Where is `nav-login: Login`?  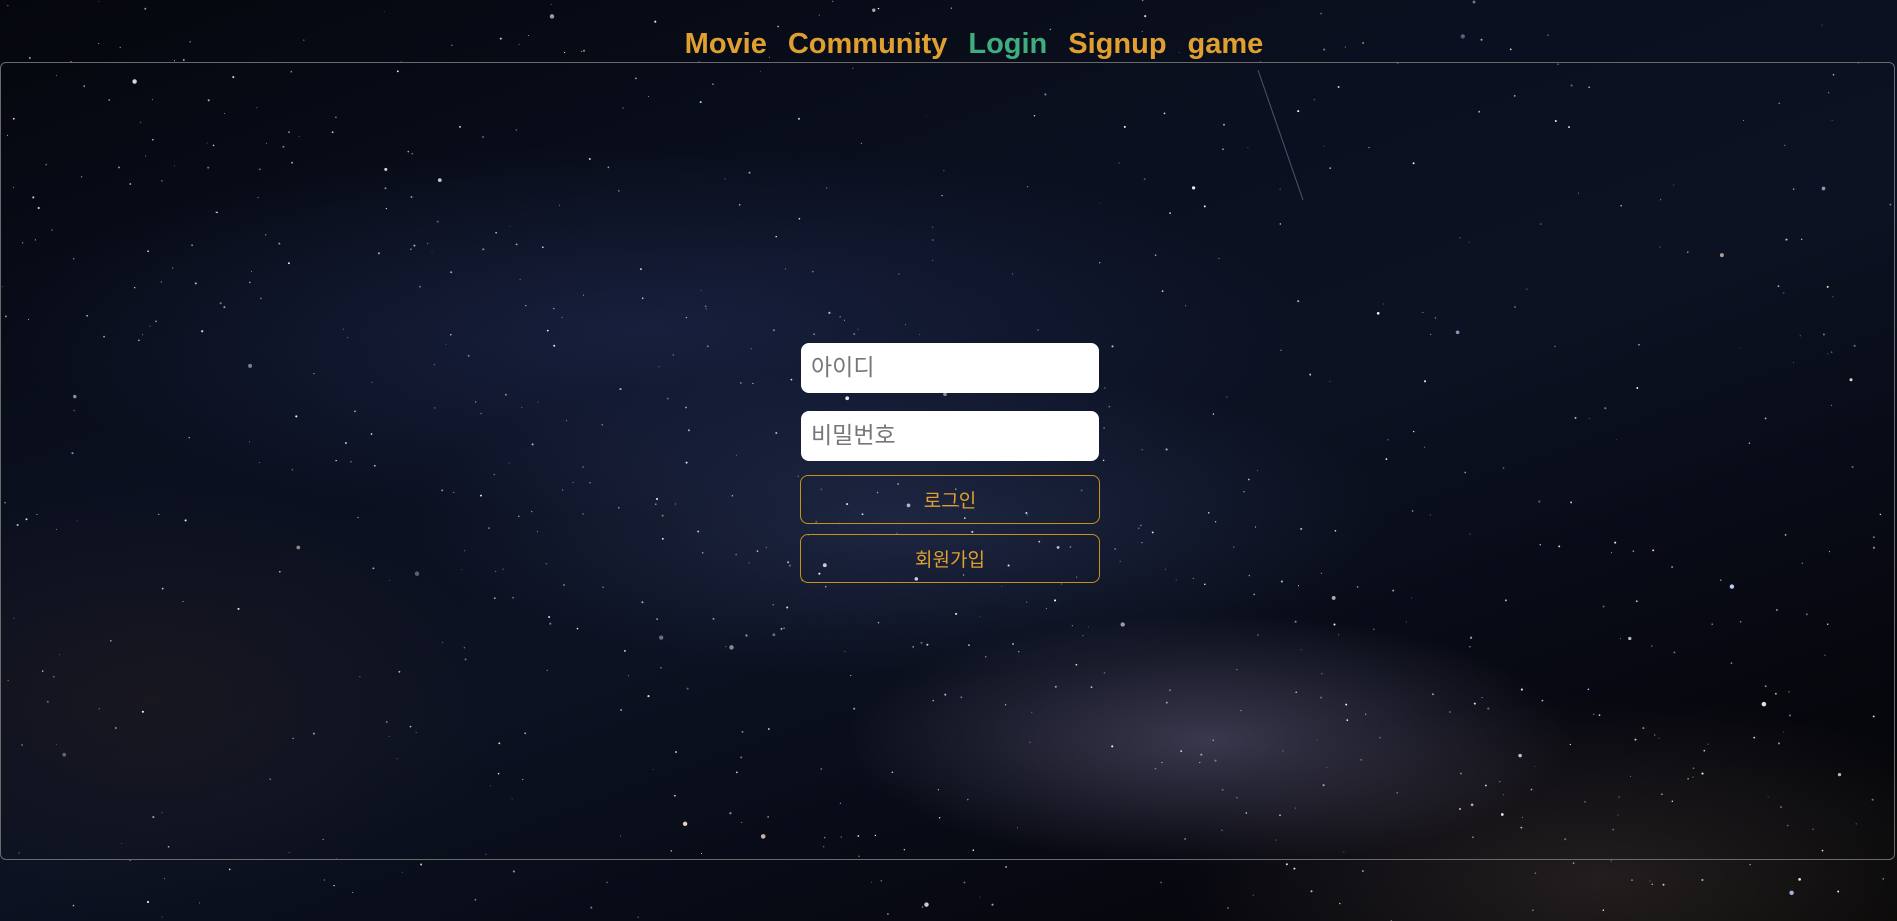 nav-login: Login is located at coordinates (1007, 44).